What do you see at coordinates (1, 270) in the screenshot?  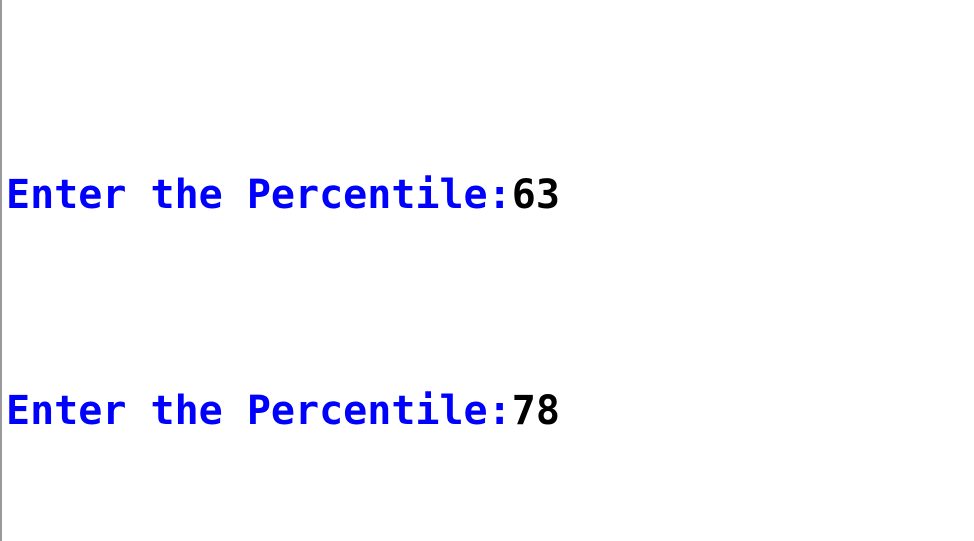 I see `left-gutter-border` at bounding box center [1, 270].